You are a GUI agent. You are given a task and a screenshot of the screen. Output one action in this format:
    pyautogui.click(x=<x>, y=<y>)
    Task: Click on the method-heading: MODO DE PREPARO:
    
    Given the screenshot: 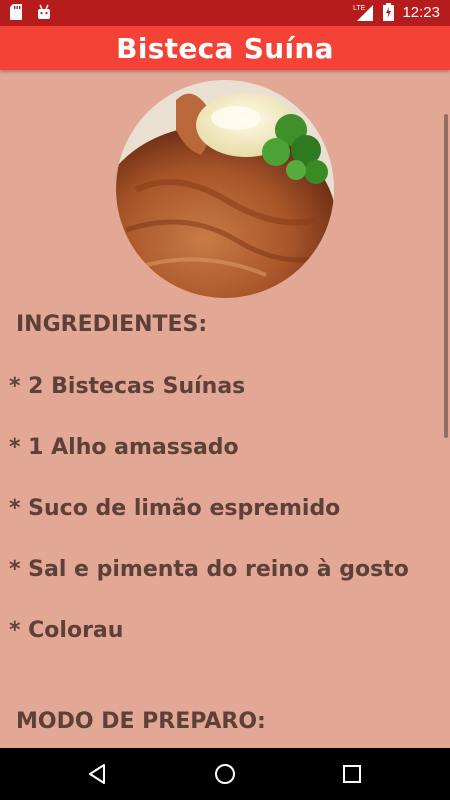 What is the action you would take?
    pyautogui.click(x=141, y=721)
    